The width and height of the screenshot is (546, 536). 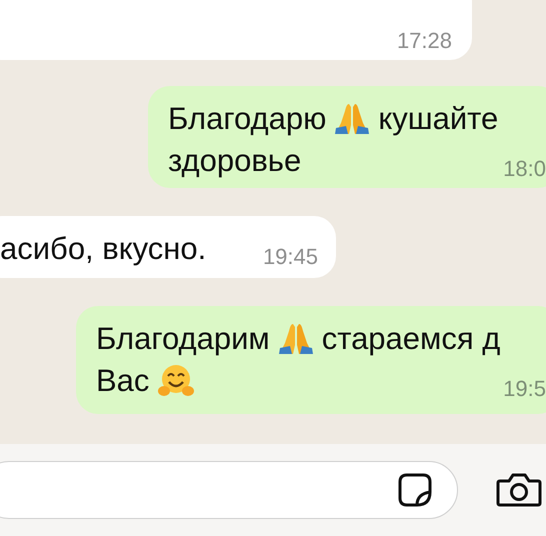 I want to click on message-text: асибо, вкусно., so click(x=103, y=249).